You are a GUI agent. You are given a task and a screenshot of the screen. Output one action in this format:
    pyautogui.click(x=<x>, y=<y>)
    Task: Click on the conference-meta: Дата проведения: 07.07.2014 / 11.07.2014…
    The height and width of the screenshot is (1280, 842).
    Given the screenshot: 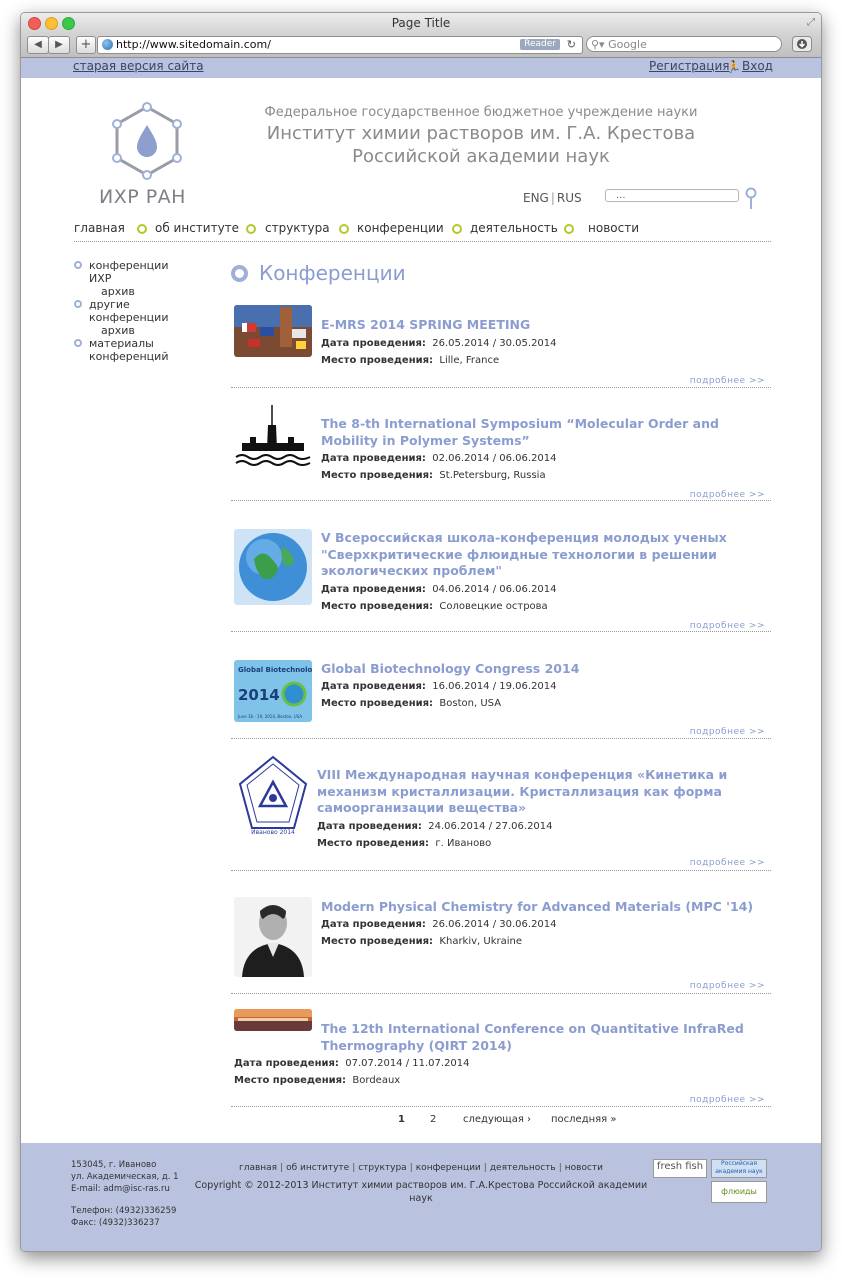 What is the action you would take?
    pyautogui.click(x=352, y=1072)
    